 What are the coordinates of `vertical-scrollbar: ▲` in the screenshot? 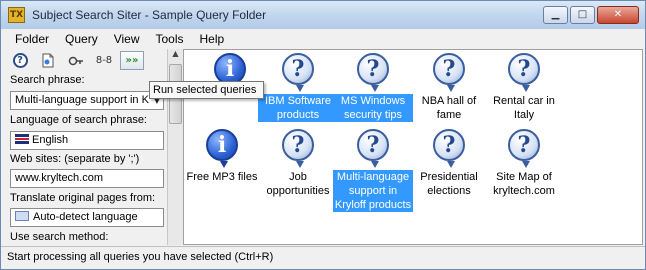 It's located at (175, 147).